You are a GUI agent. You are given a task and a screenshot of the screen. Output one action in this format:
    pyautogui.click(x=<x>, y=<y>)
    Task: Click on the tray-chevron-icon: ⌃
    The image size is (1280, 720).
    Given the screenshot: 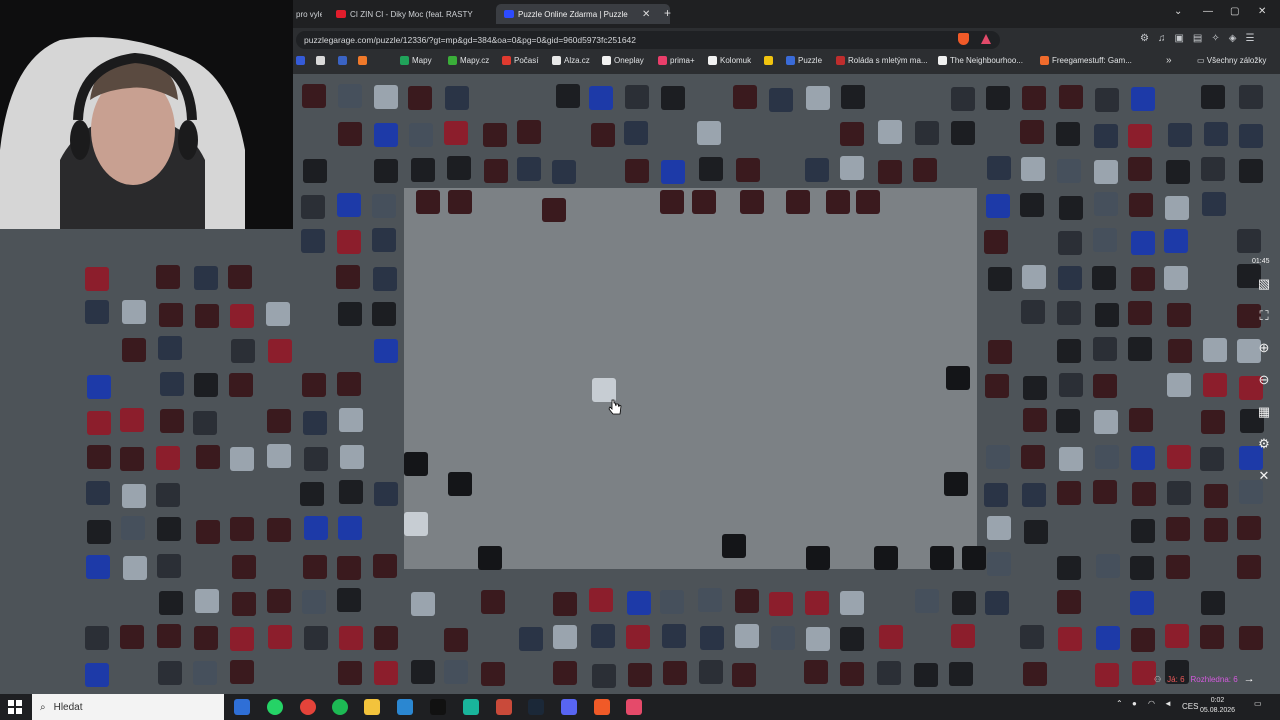 What is the action you would take?
    pyautogui.click(x=1119, y=703)
    